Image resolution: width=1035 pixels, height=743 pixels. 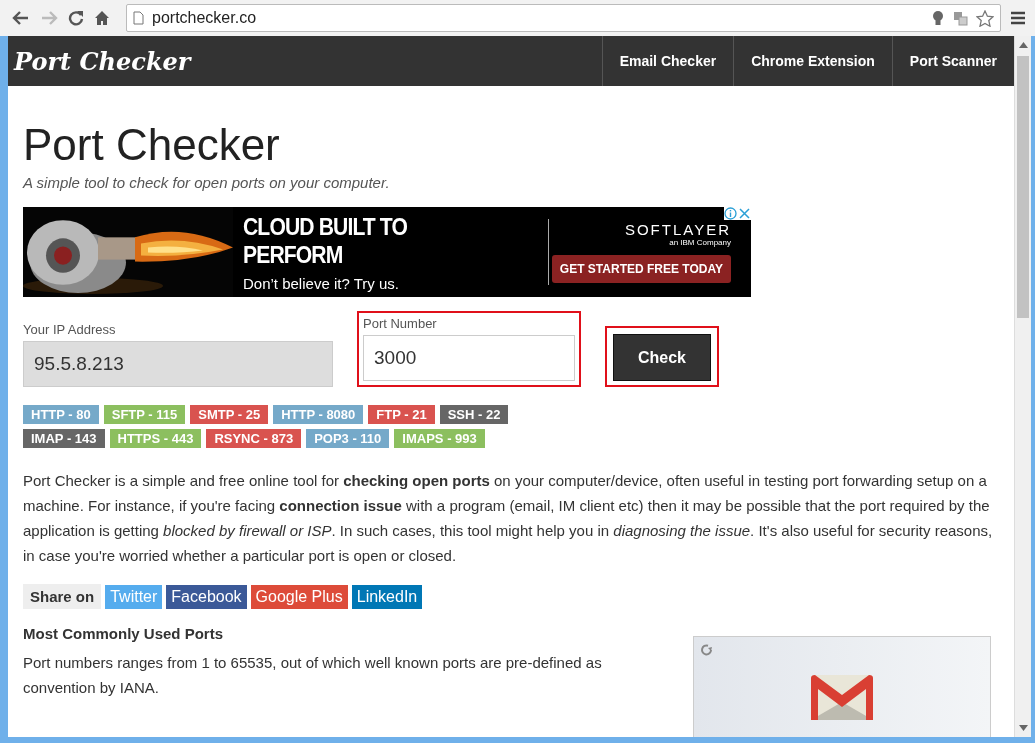 What do you see at coordinates (313, 676) in the screenshot?
I see `section-text: Port numbers ranges from 1 to 65535, out of which well known ports are pre-defined as convention by IANA.` at bounding box center [313, 676].